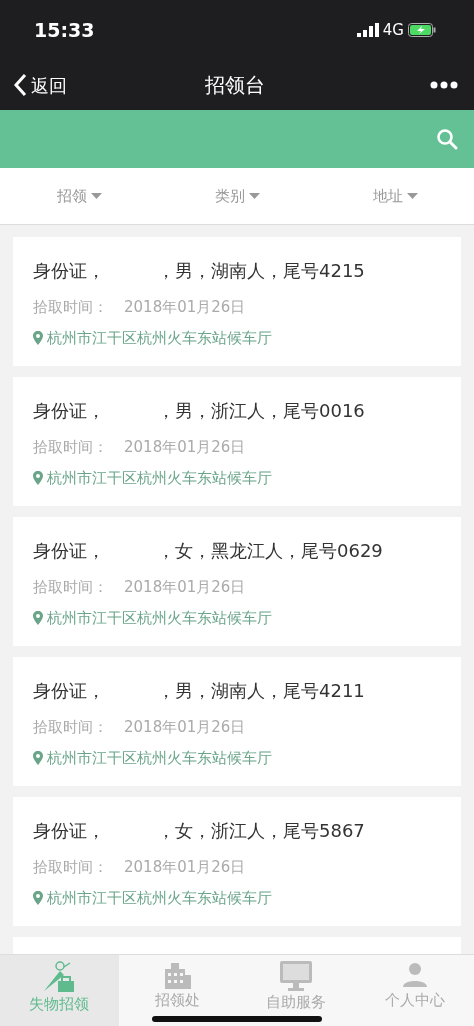 This screenshot has height=1026, width=474. What do you see at coordinates (235, 85) in the screenshot?
I see `page-title: 招领台` at bounding box center [235, 85].